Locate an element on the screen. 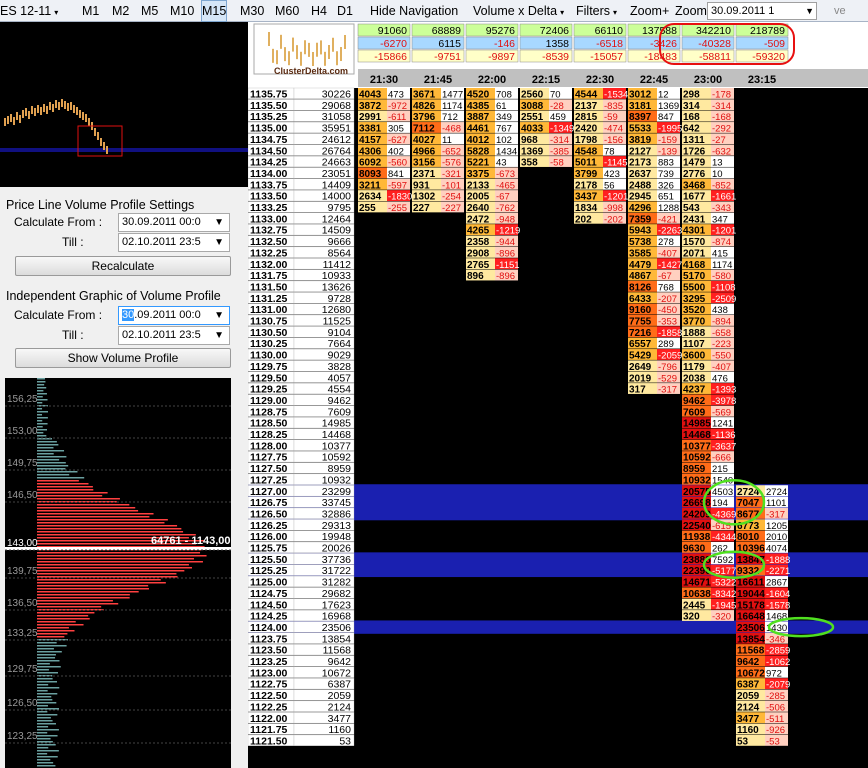  cluster-delta: -972 is located at coordinates (397, 106).